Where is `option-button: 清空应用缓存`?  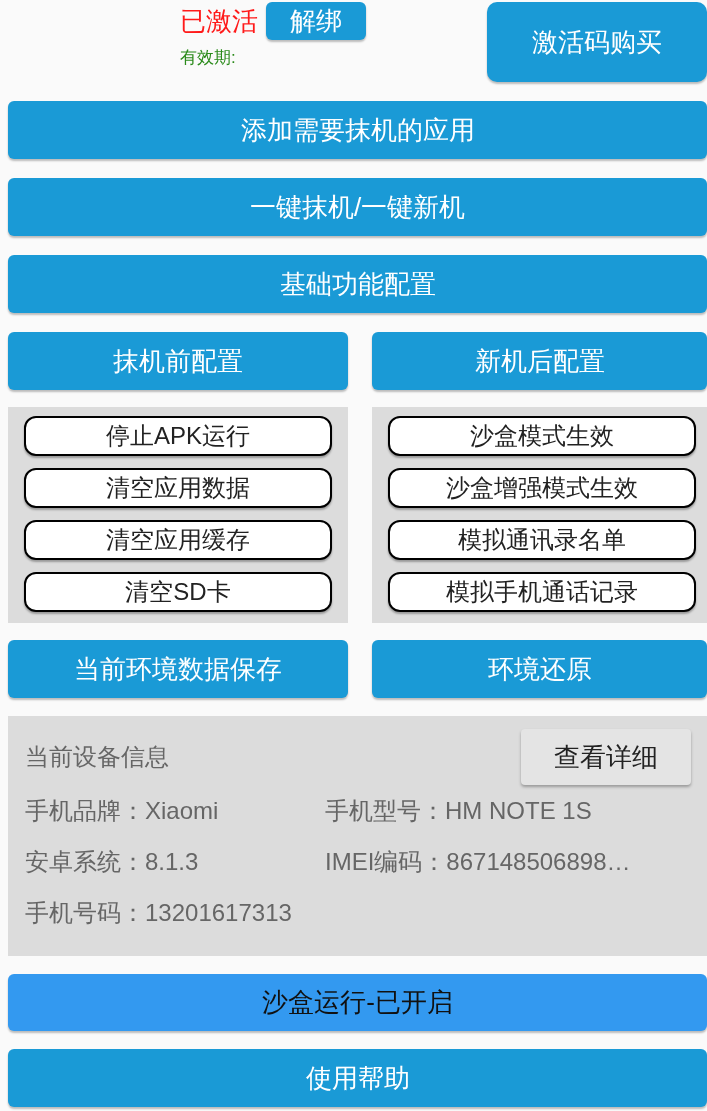
option-button: 清空应用缓存 is located at coordinates (178, 540).